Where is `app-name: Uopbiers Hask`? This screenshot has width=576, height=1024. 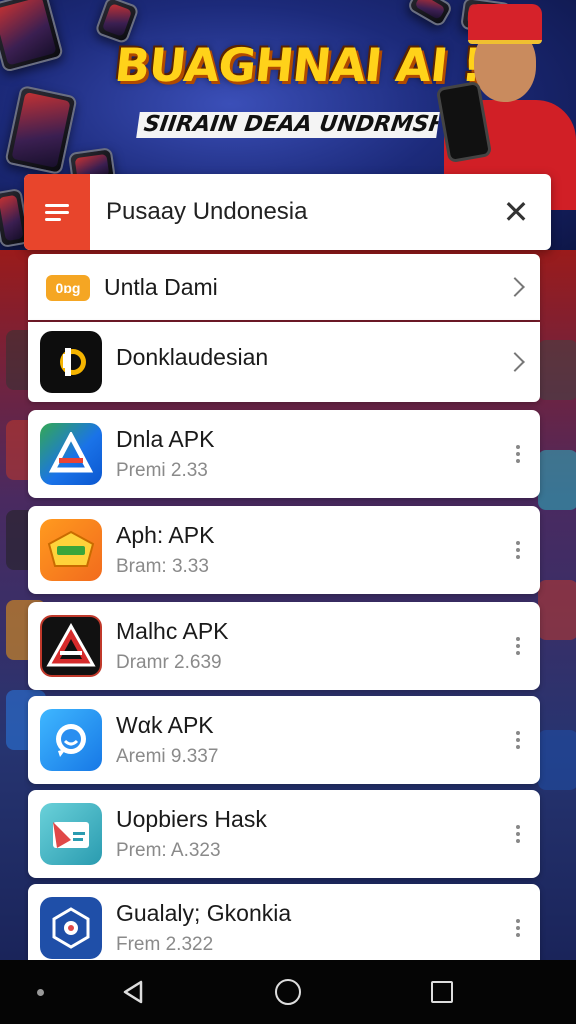
app-name: Uopbiers Hask is located at coordinates (191, 819).